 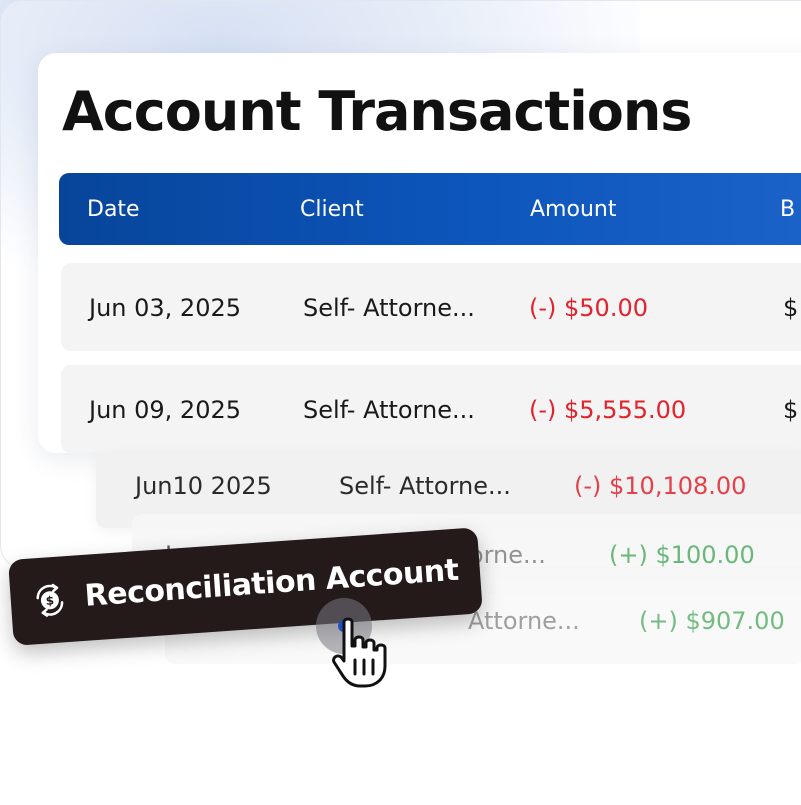 I want to click on table-header, so click(x=430, y=209).